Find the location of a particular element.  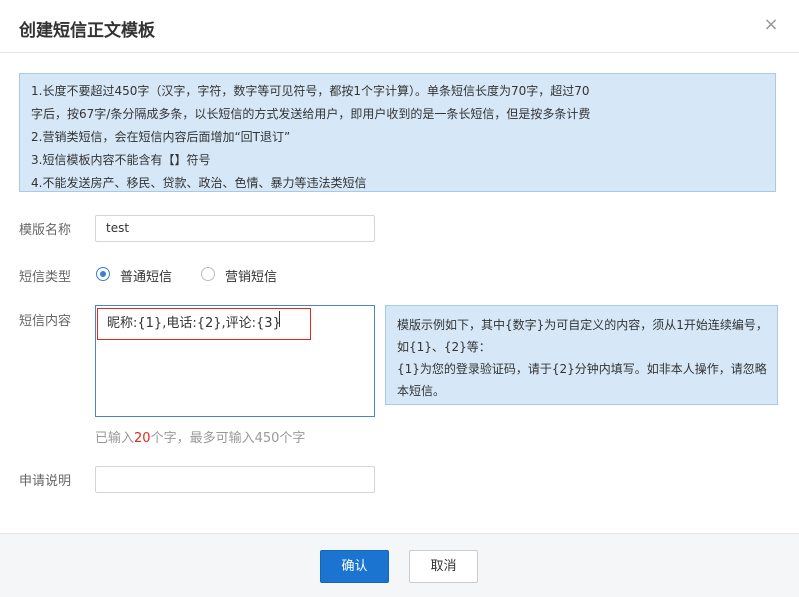

close-icon: × is located at coordinates (771, 25).